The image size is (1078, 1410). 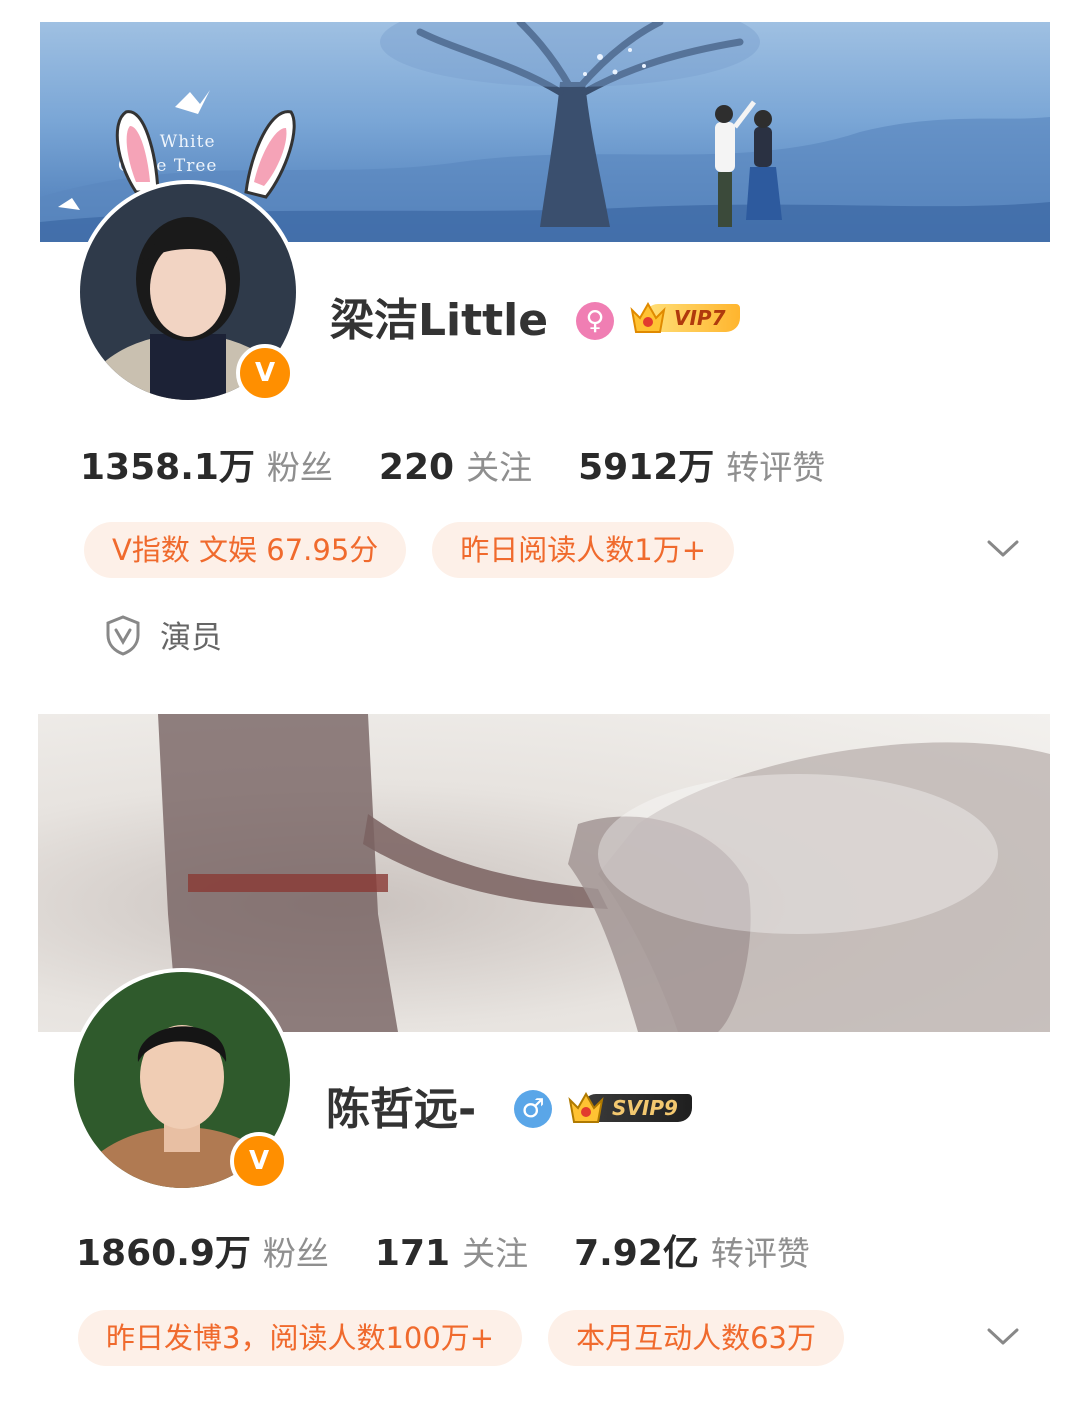 I want to click on vip-badge: SVIP9, so click(x=629, y=1108).